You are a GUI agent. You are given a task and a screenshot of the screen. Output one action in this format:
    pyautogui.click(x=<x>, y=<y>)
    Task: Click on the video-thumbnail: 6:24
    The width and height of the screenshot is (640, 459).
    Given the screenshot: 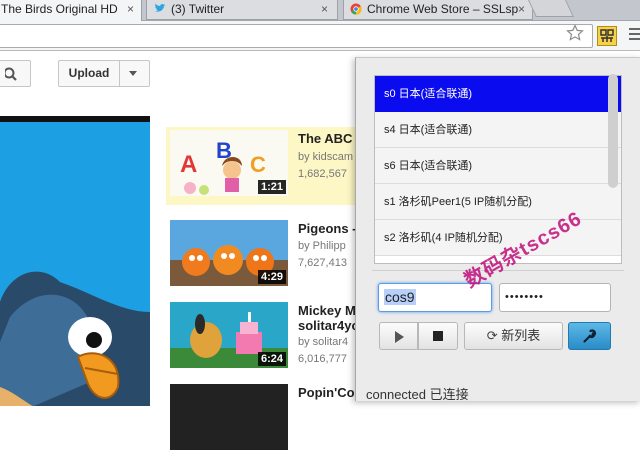 What is the action you would take?
    pyautogui.click(x=229, y=335)
    